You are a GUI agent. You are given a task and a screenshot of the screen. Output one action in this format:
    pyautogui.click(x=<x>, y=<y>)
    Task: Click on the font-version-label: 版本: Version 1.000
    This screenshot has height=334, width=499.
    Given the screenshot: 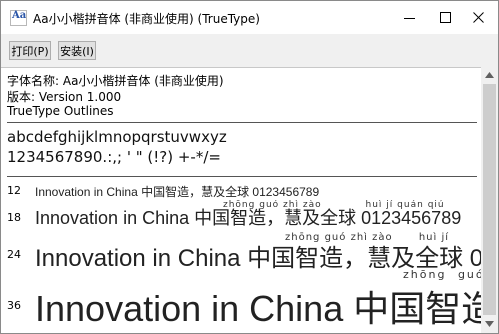 What is the action you would take?
    pyautogui.click(x=64, y=97)
    